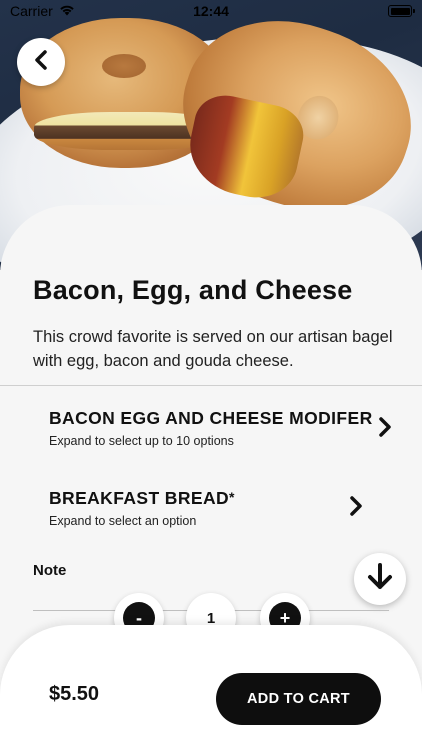 This screenshot has width=422, height=750. I want to click on wifi-icon, so click(67, 11).